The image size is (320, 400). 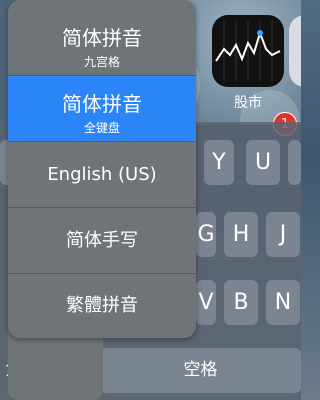 What do you see at coordinates (295, 51) in the screenshot?
I see `app-icon` at bounding box center [295, 51].